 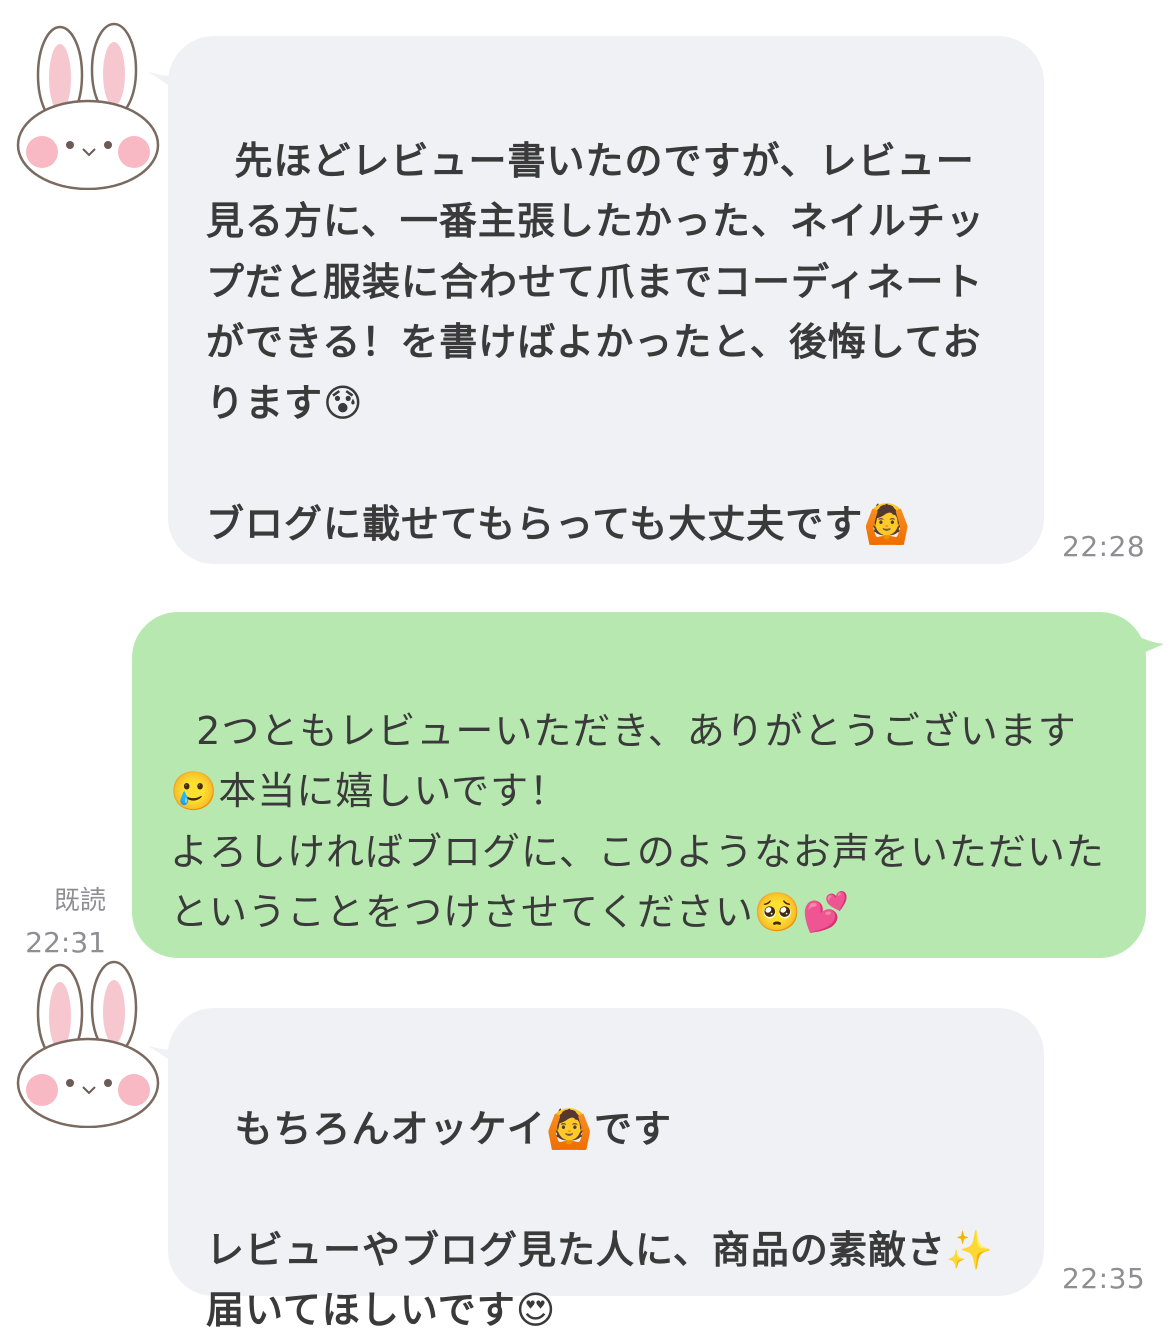 I want to click on message-timestamp: 22:35, so click(x=1104, y=1278).